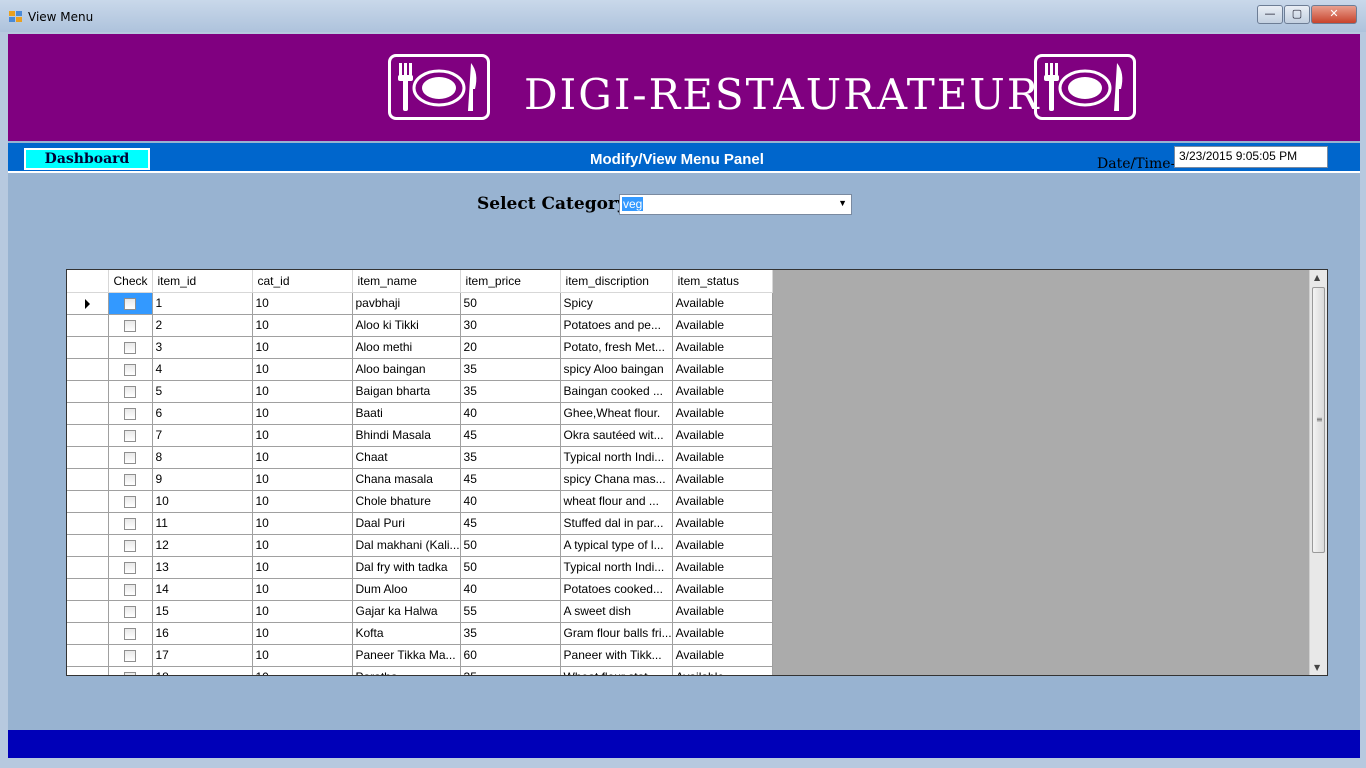  Describe the element at coordinates (510, 347) in the screenshot. I see `item-price-cell: 20` at that location.